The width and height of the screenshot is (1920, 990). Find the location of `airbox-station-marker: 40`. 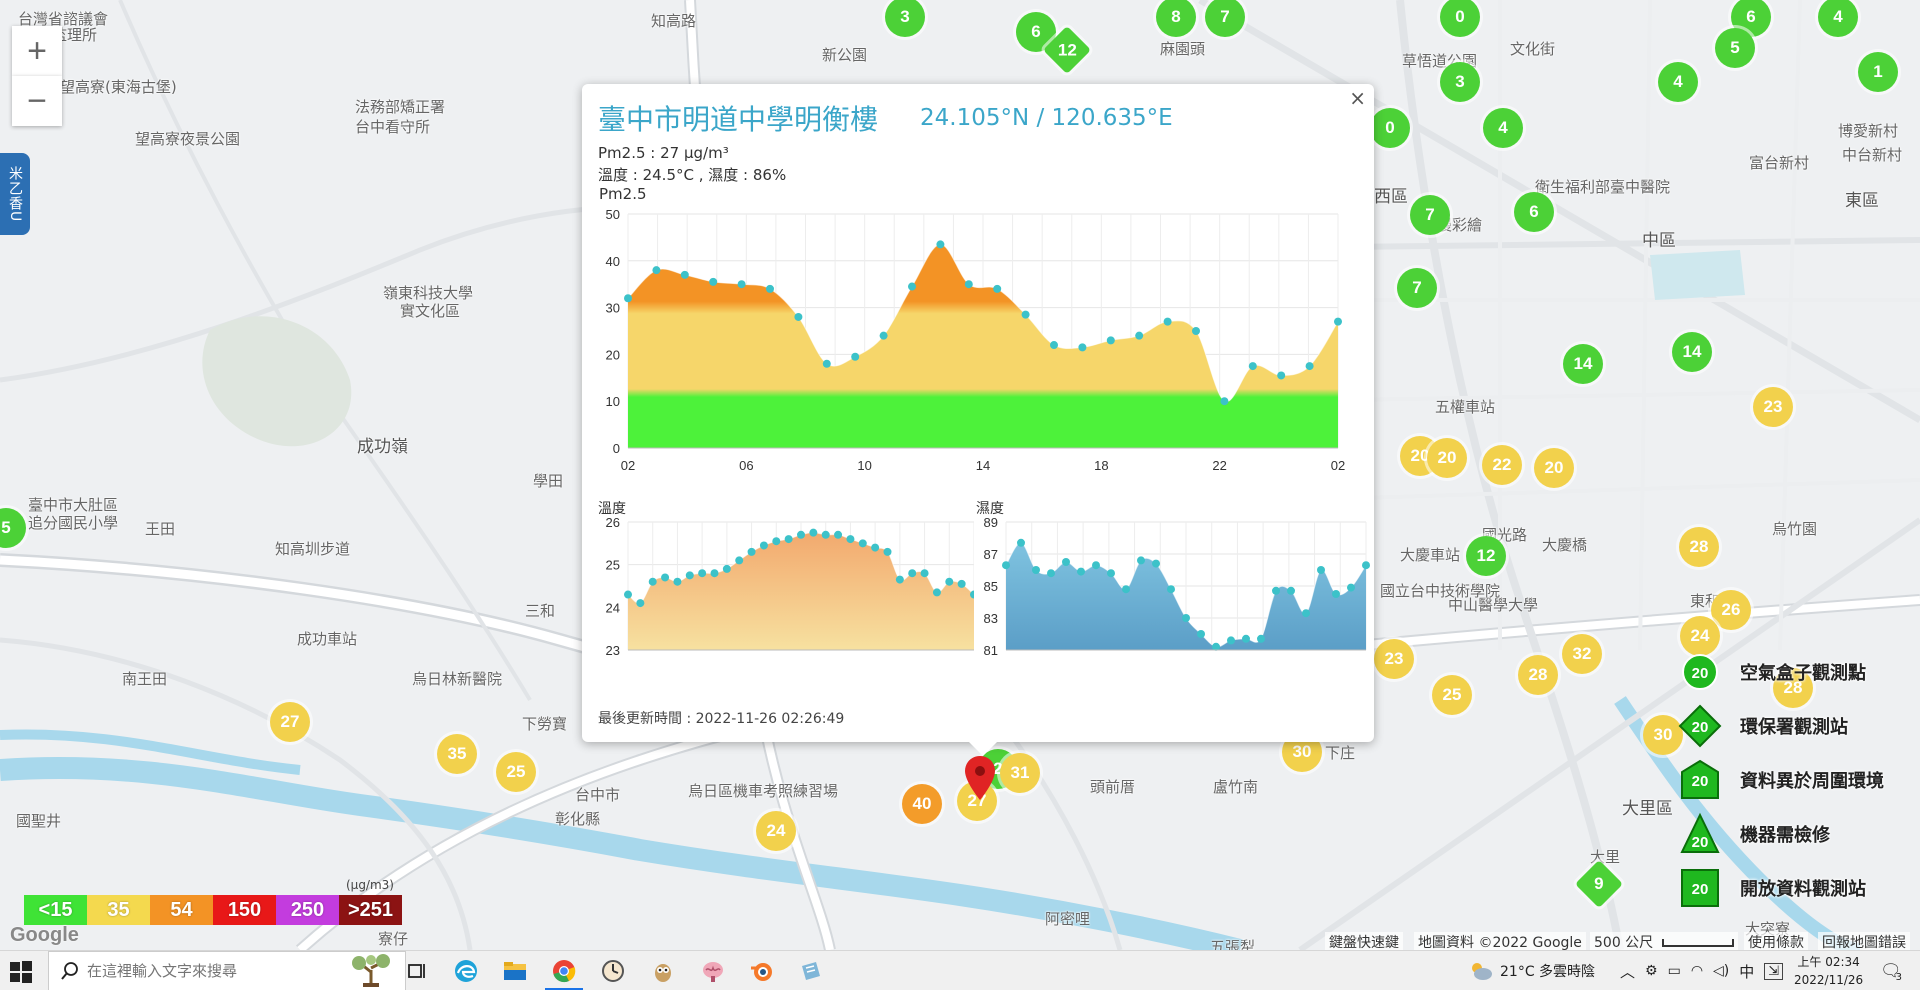

airbox-station-marker: 40 is located at coordinates (922, 804).